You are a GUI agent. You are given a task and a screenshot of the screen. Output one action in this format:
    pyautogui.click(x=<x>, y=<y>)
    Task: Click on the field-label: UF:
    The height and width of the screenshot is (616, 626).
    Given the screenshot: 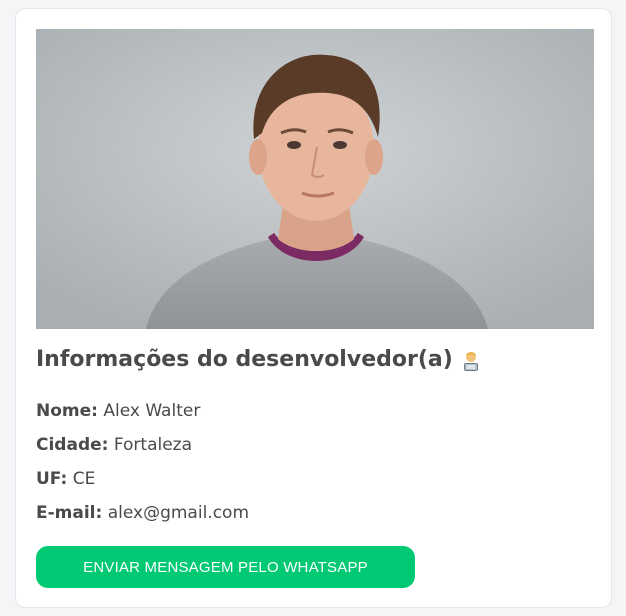 What is the action you would take?
    pyautogui.click(x=52, y=479)
    